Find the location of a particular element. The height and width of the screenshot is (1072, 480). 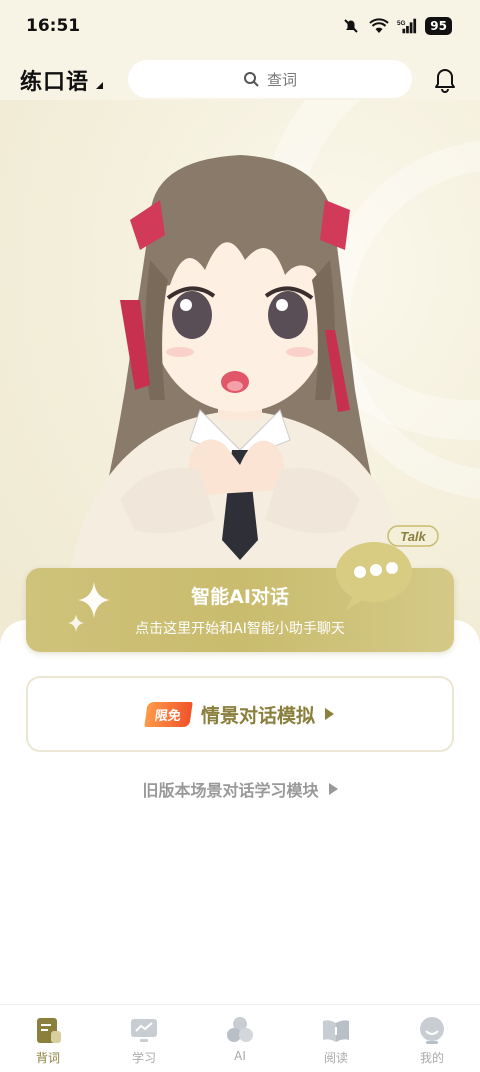

ai-chat-subtitle: 点击这里开始和AI智能小助手聊天 is located at coordinates (240, 629).